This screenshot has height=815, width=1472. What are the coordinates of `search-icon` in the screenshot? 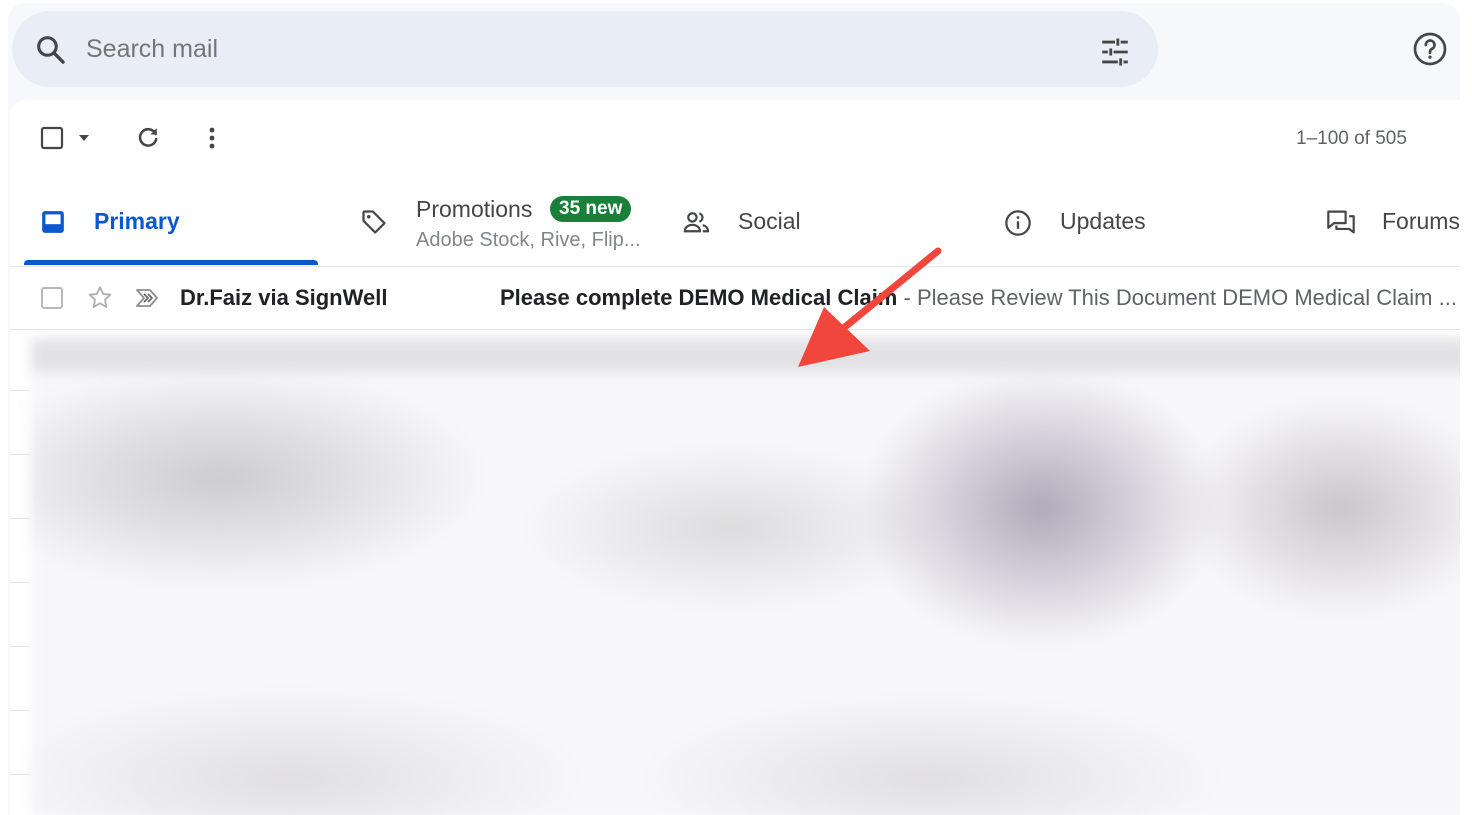 It's located at (51, 50).